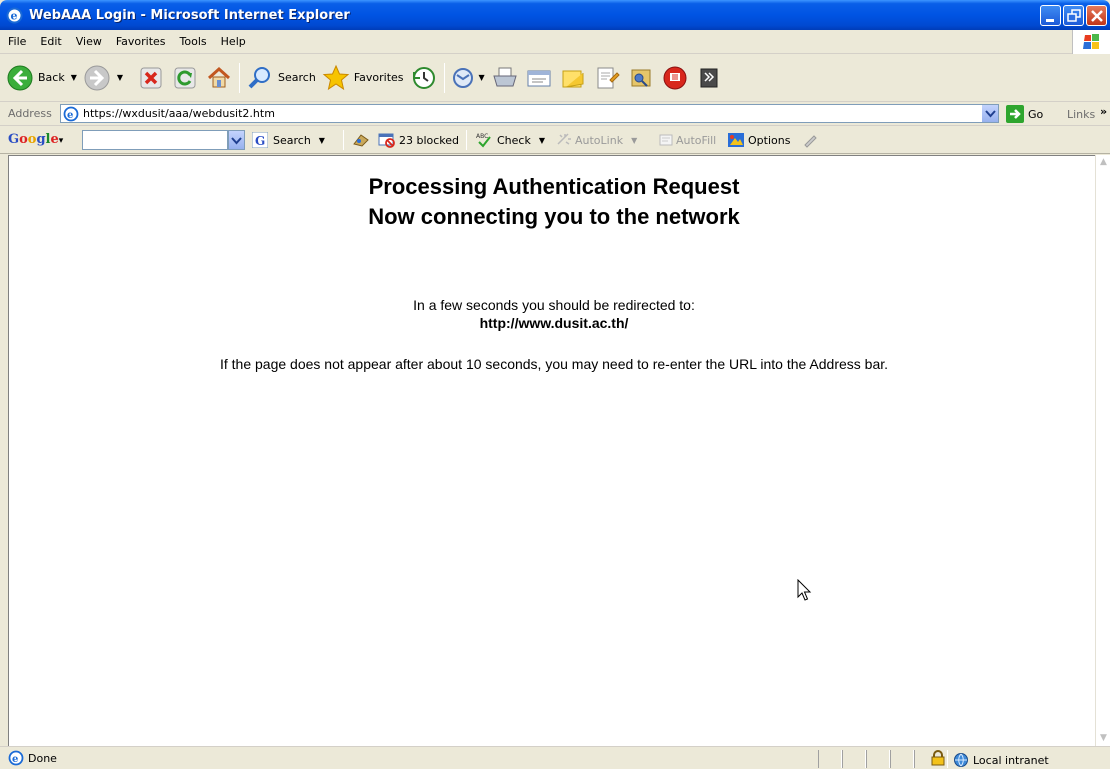 Image resolution: width=1110 pixels, height=769 pixels. Describe the element at coordinates (1103, 111) in the screenshot. I see `links-chevron-icon: »` at that location.